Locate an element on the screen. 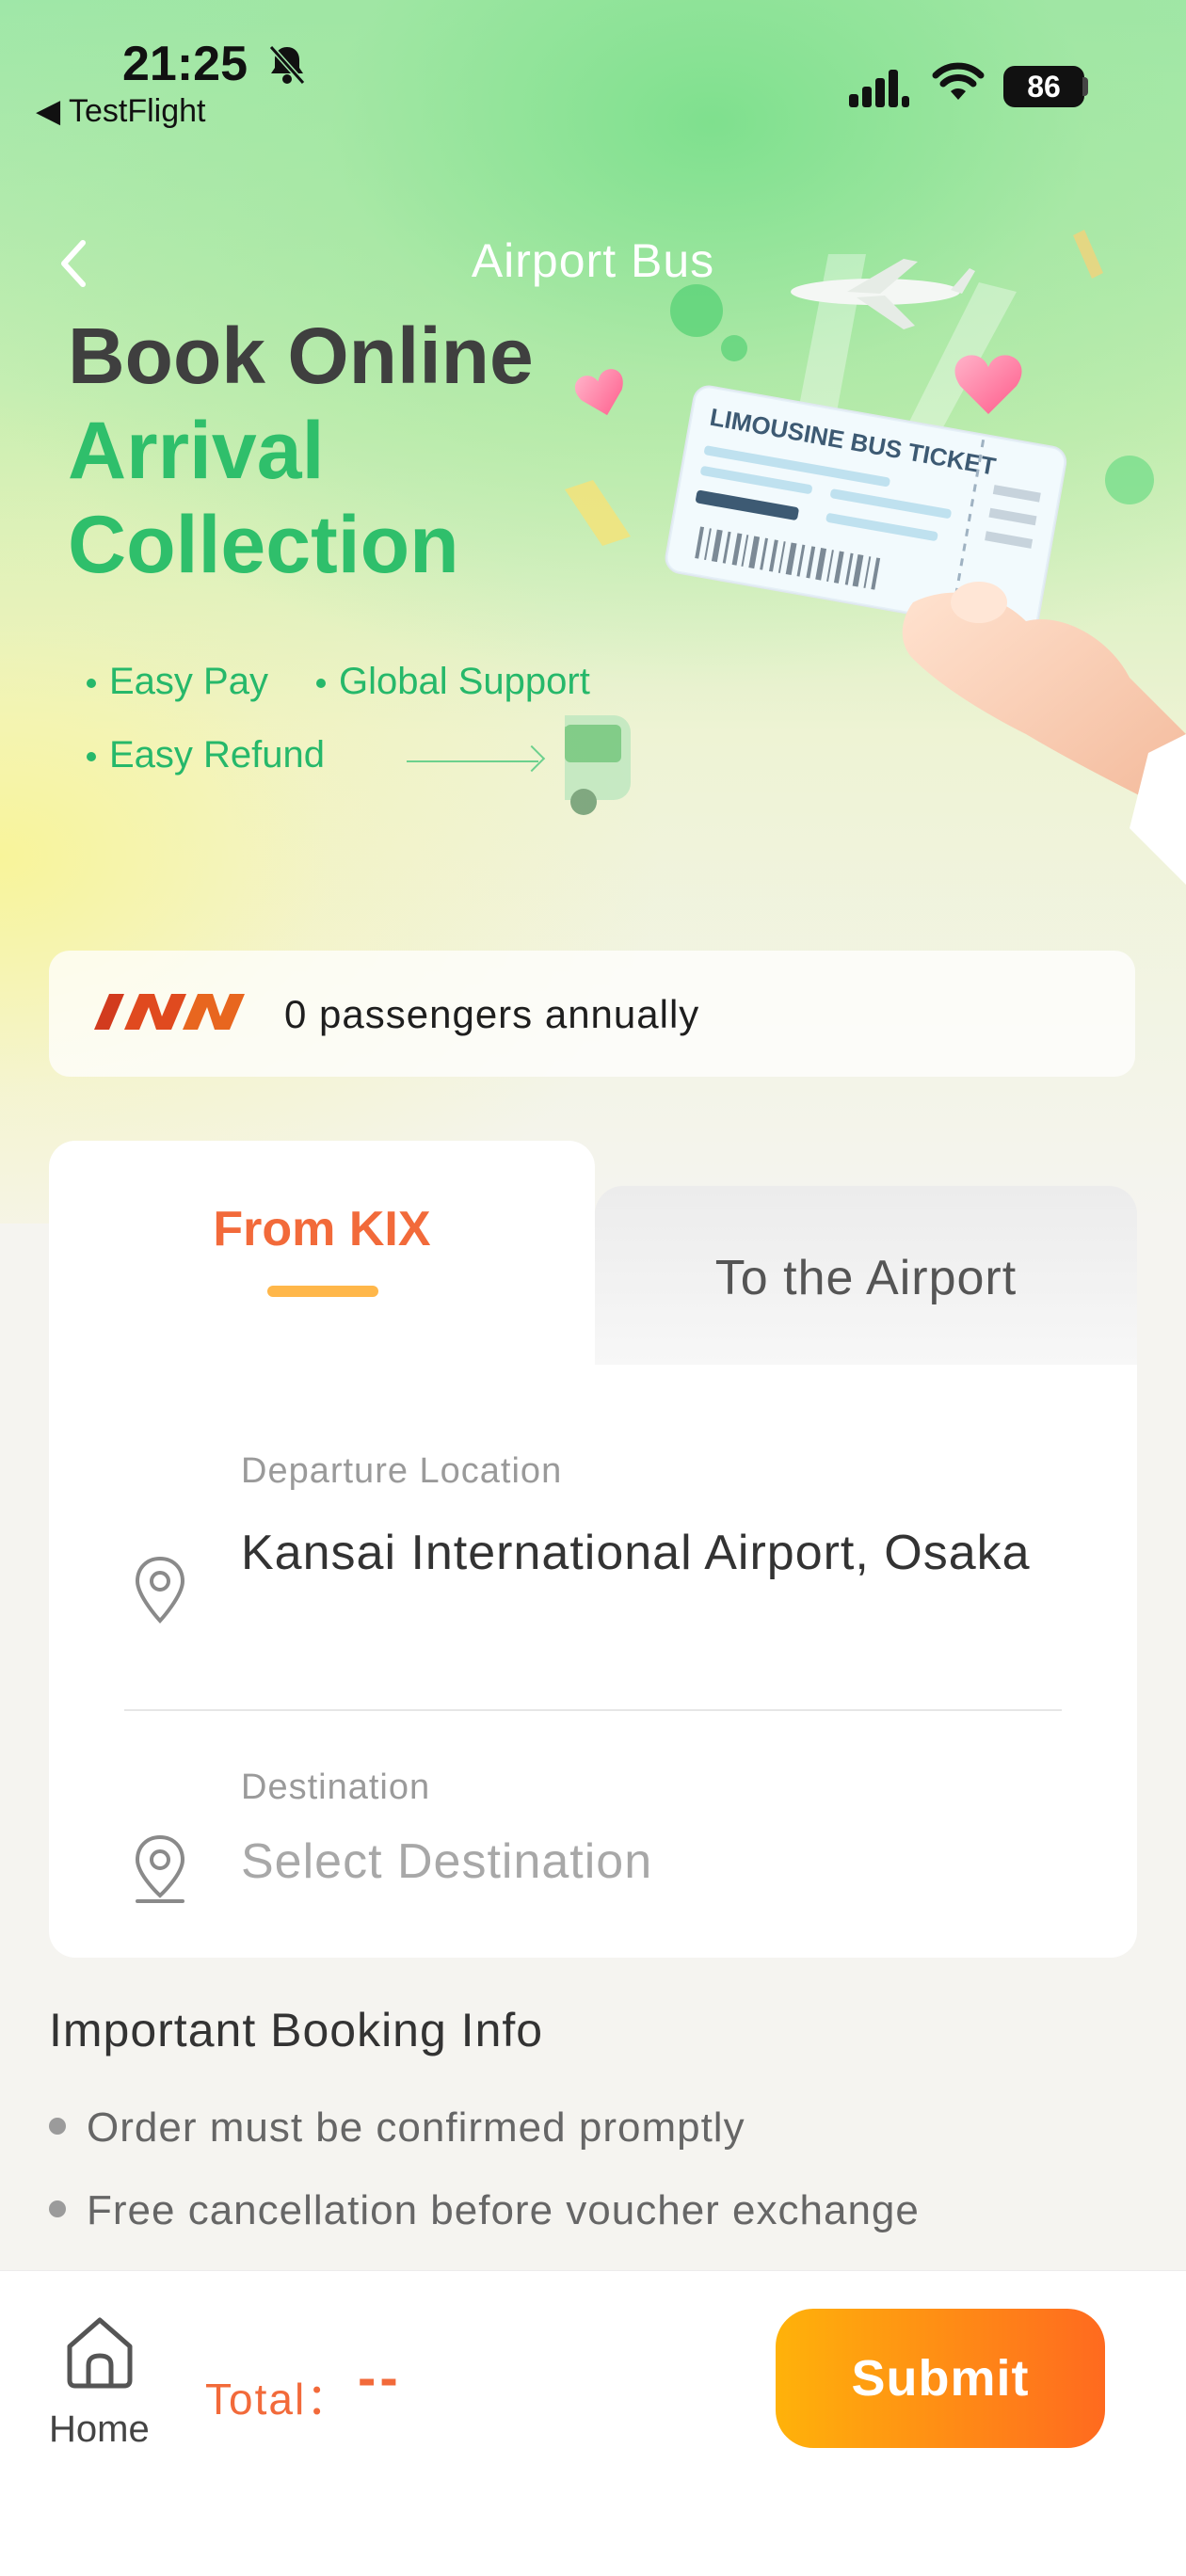 The height and width of the screenshot is (2576, 1186). cellular-signal-icon is located at coordinates (879, 88).